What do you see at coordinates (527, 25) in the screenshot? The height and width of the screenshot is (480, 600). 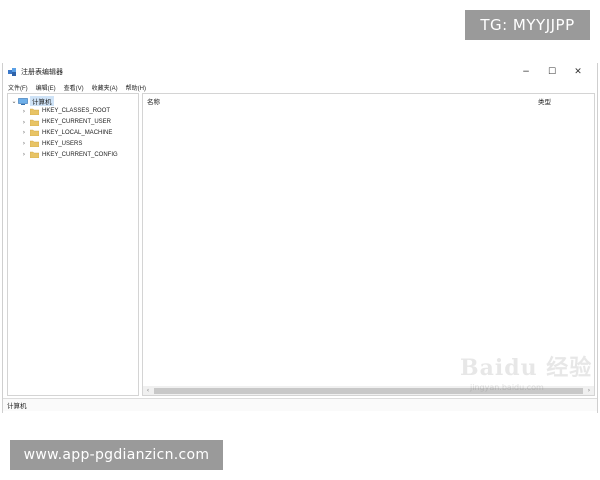 I see `tg-badge: TG: MYYJJPP` at bounding box center [527, 25].